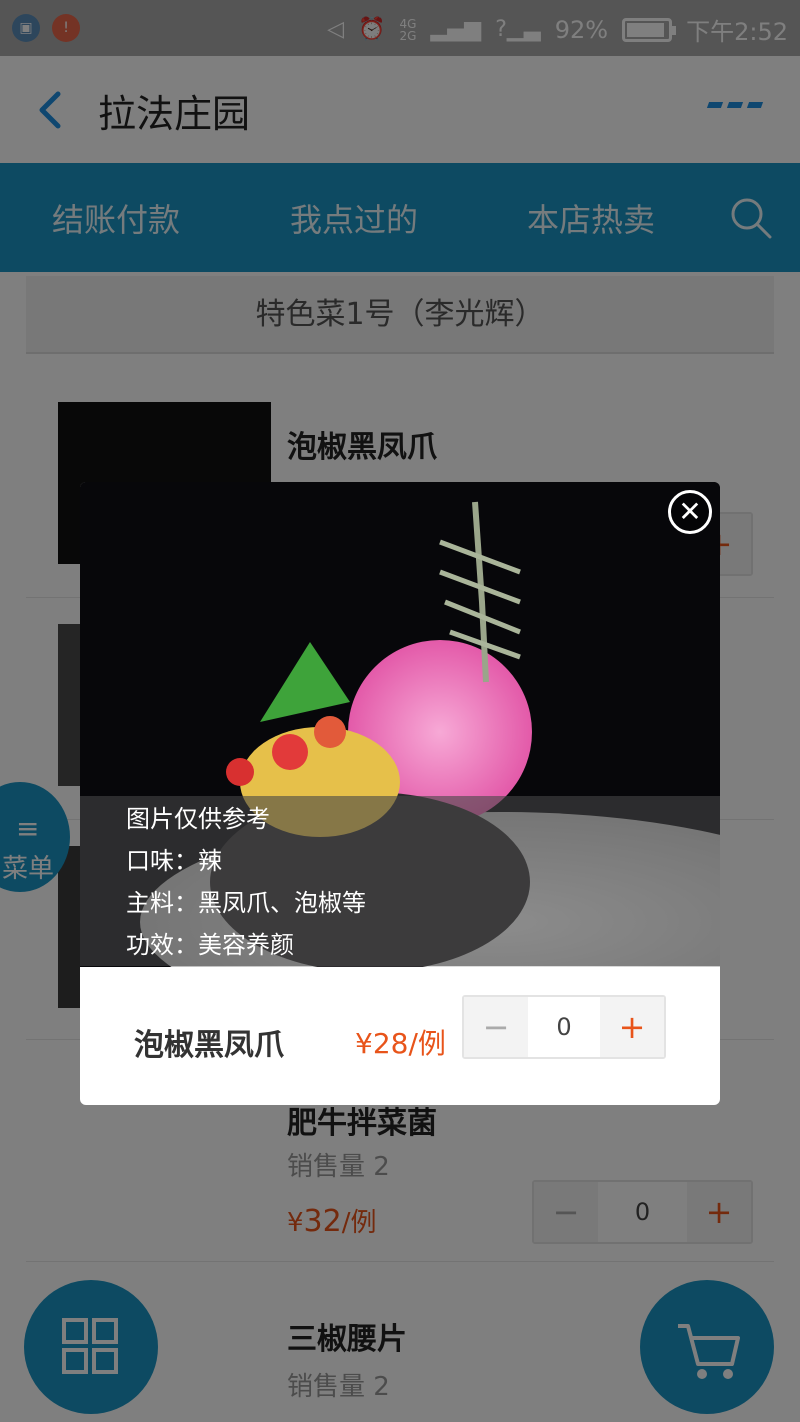 The image size is (800, 1422). What do you see at coordinates (174, 861) in the screenshot?
I see `caption-flavor: 口味：辣` at bounding box center [174, 861].